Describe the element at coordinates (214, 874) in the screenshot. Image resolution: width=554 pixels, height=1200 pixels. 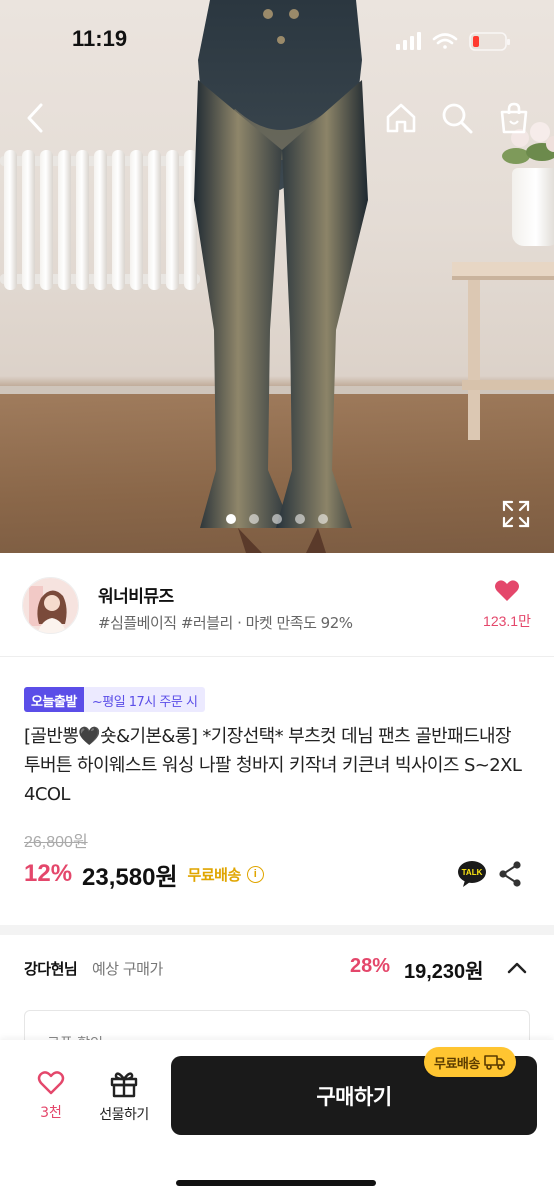
I see `free-shipping-label: 무료배송` at that location.